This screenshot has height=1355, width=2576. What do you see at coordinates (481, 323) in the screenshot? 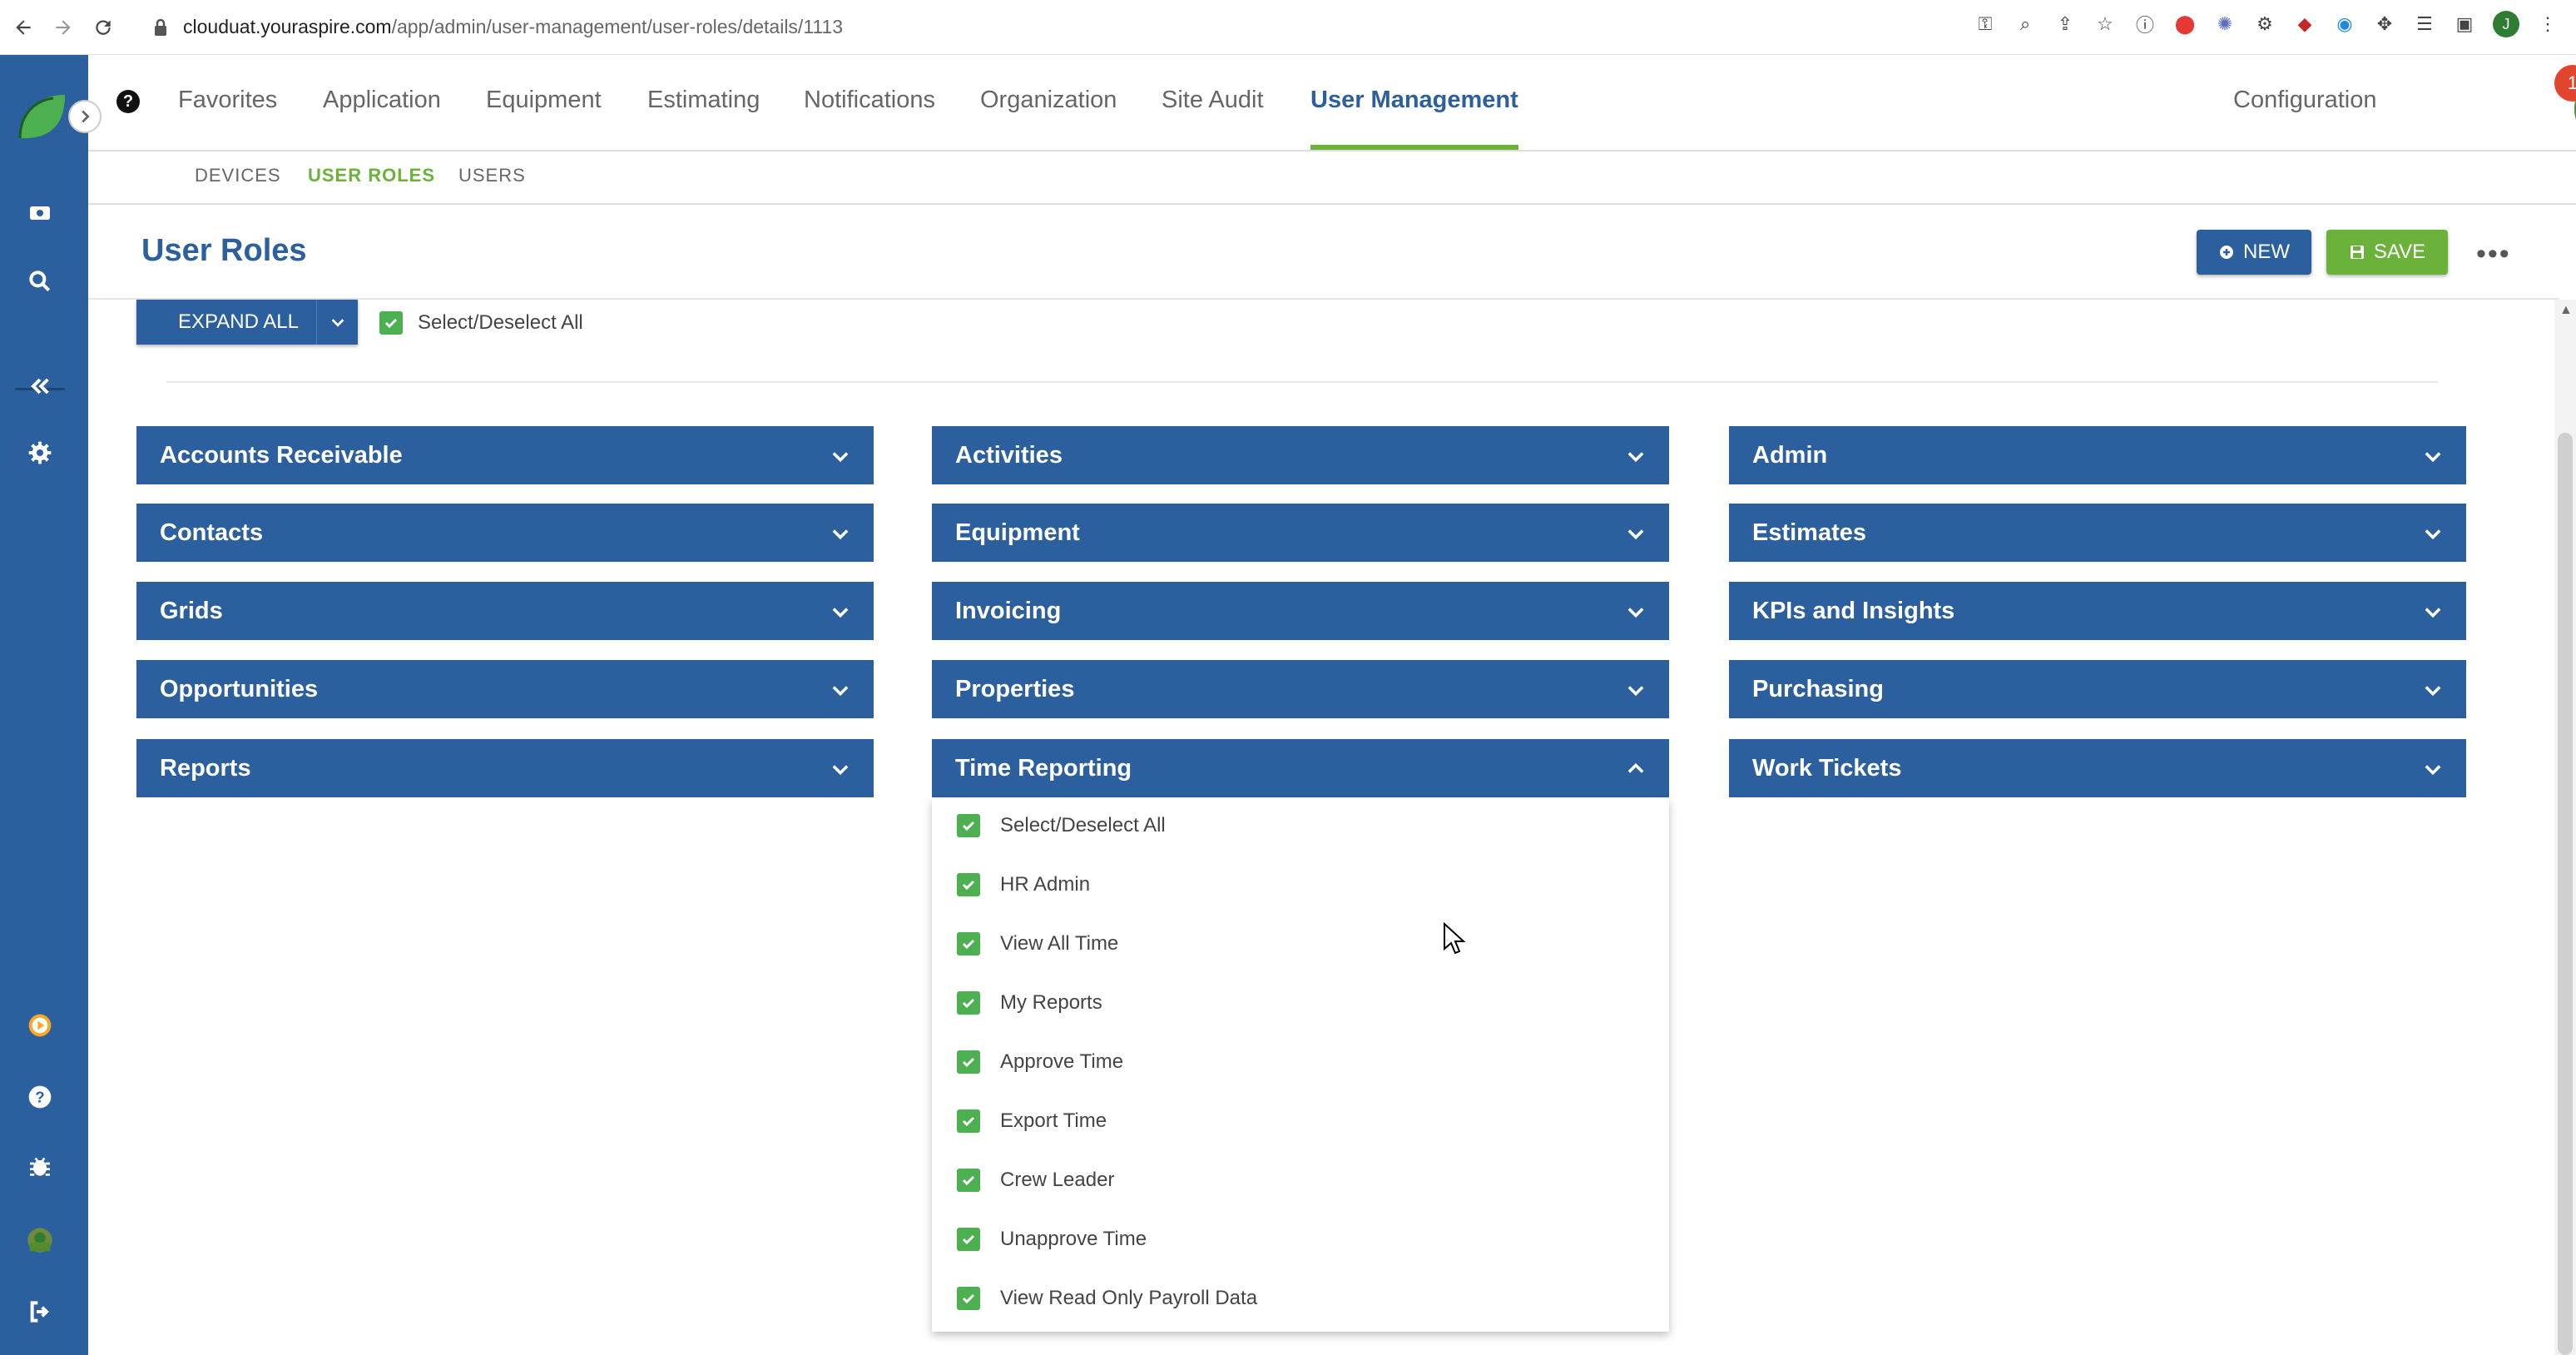
I see `global-select-all: Select/Deselect All` at bounding box center [481, 323].